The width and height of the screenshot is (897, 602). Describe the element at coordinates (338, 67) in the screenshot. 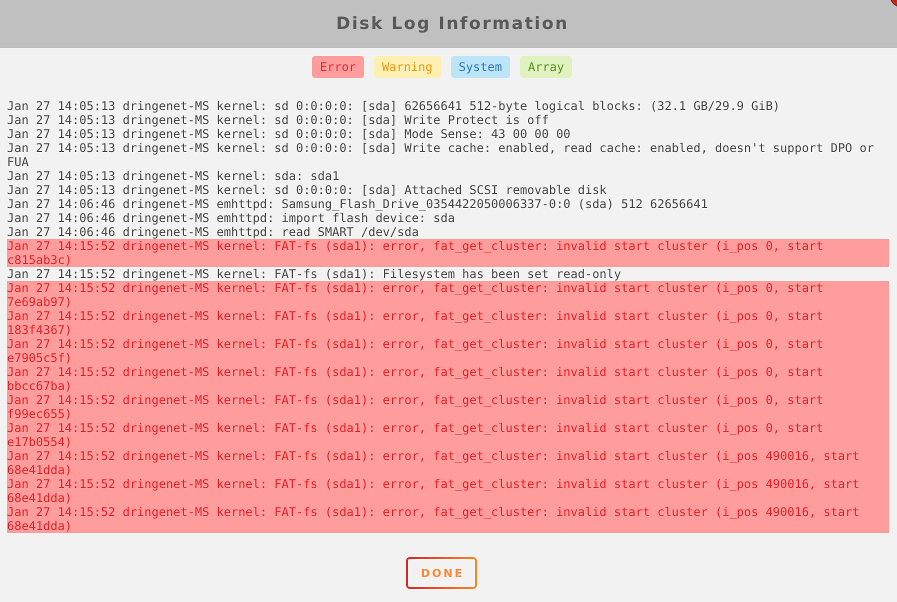

I see `legend-label: Error` at that location.